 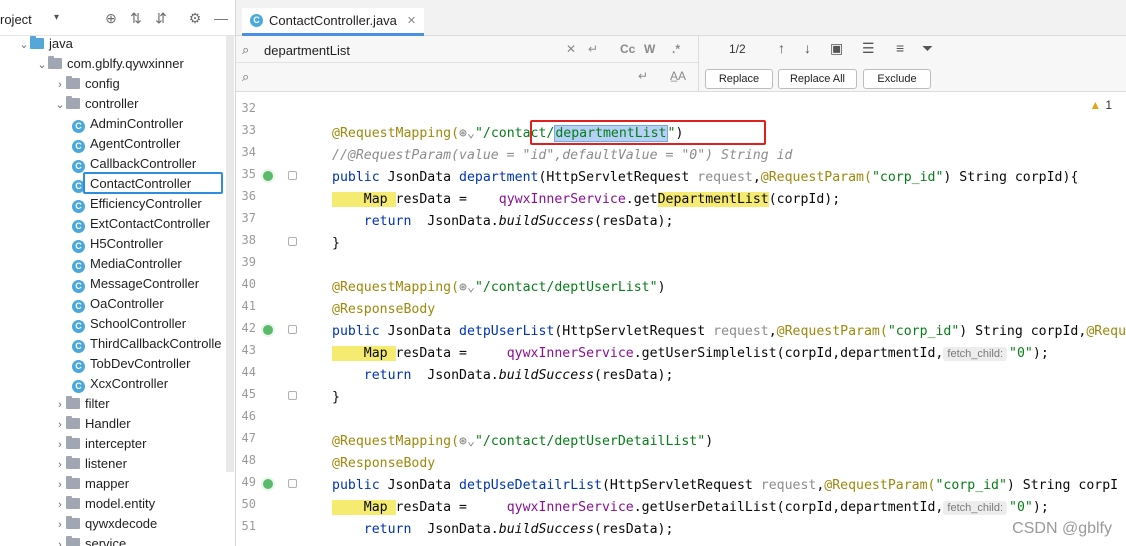 I want to click on replace-icon: ⌕, so click(x=245, y=77).